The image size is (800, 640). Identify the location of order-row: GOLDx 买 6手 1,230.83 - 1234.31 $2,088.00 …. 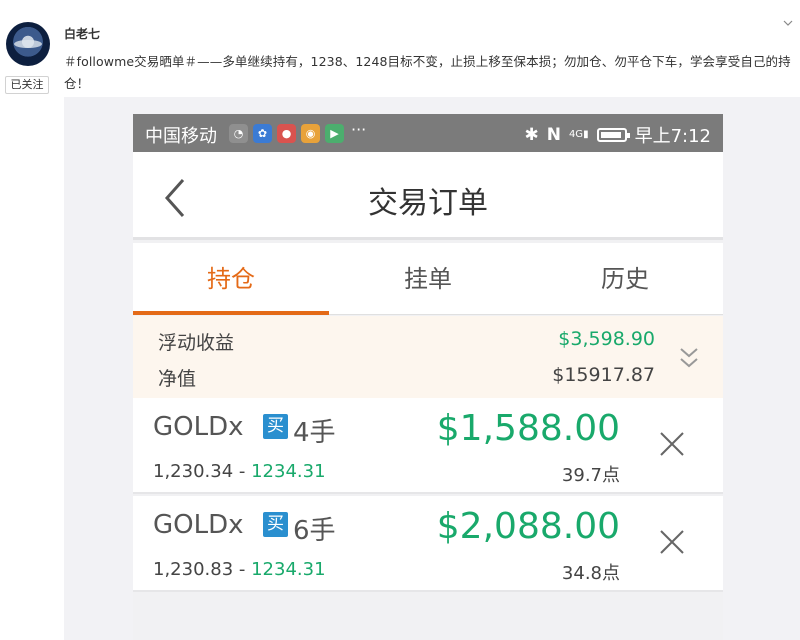
(428, 544).